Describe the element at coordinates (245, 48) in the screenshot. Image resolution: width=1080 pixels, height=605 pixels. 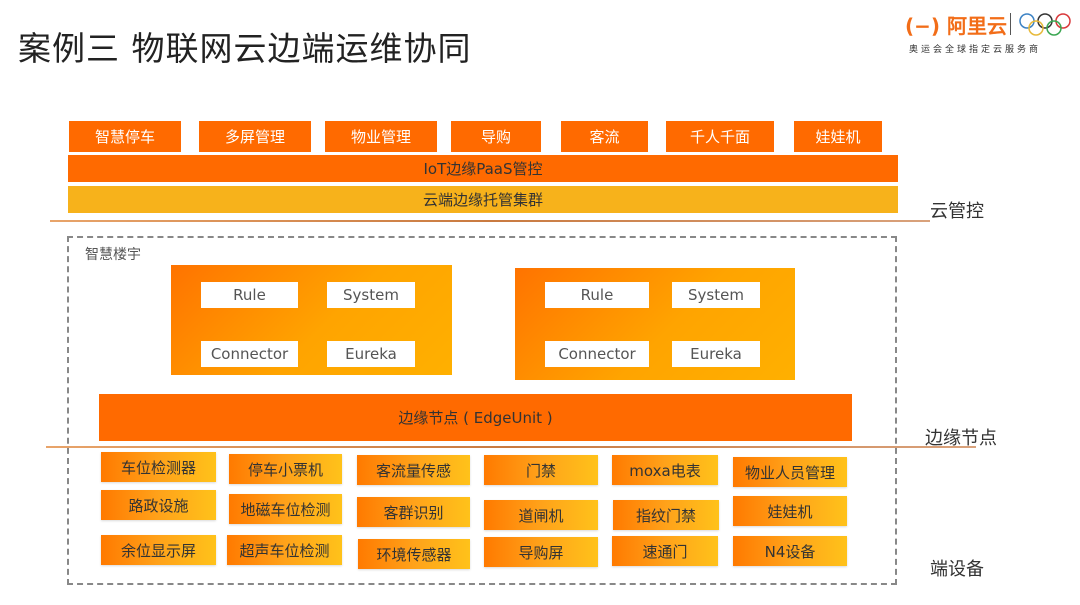
I see `page-title: 案例三 物联网云边端运维协同` at that location.